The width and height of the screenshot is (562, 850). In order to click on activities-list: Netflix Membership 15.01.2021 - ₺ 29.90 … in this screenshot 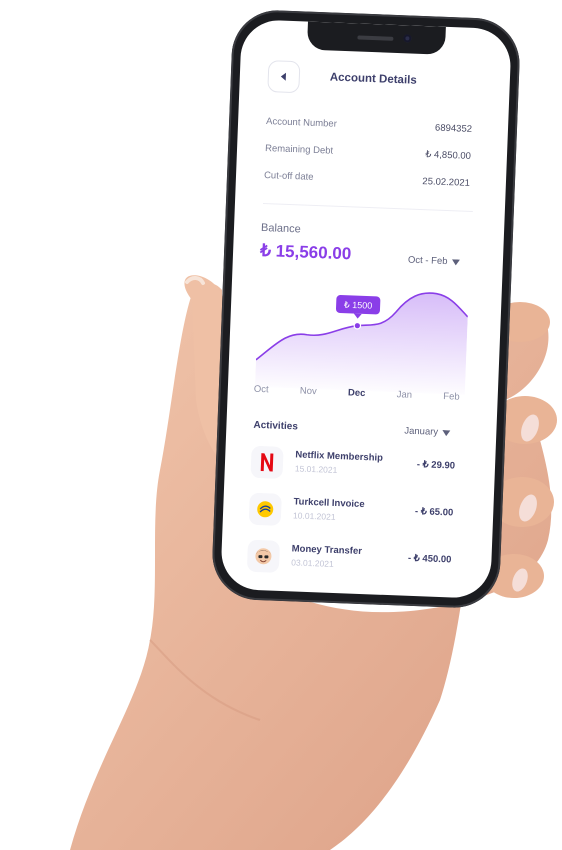, I will do `click(350, 518)`.